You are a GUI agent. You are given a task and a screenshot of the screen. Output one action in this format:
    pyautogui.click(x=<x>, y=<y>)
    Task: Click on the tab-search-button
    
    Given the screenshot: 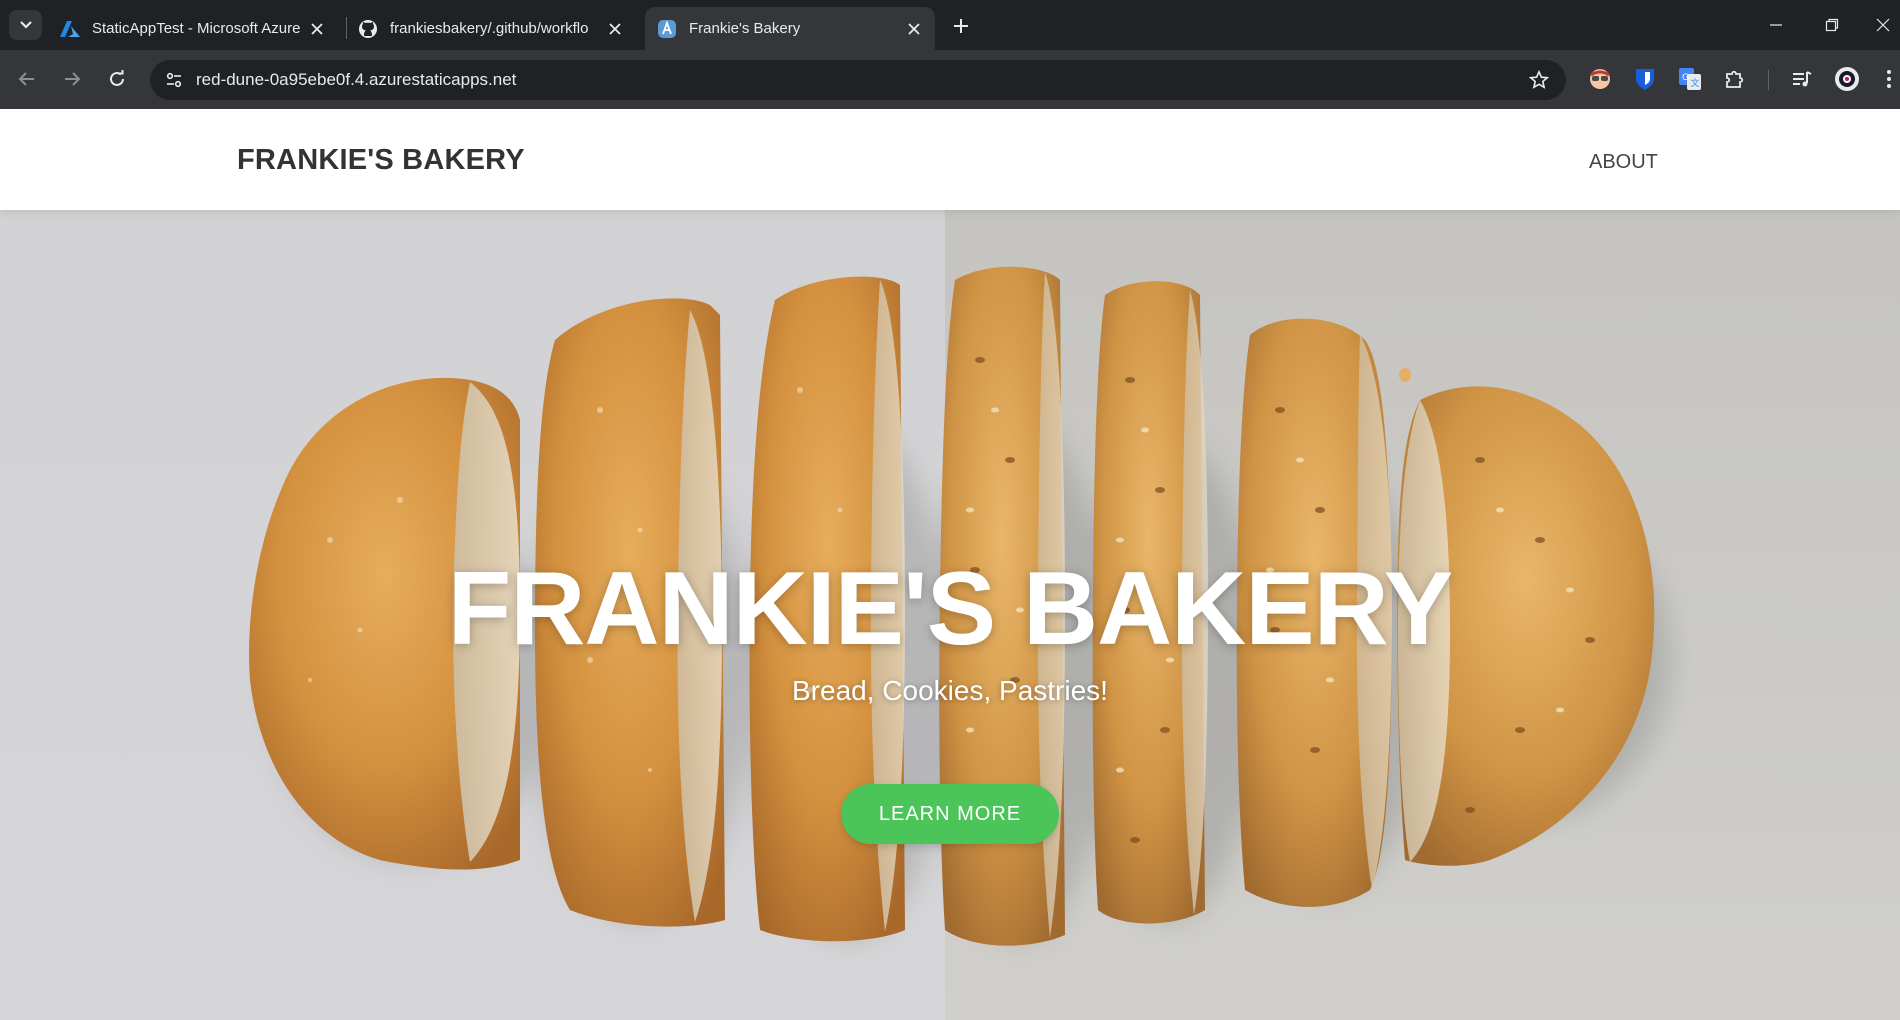 What is the action you would take?
    pyautogui.click(x=25, y=25)
    